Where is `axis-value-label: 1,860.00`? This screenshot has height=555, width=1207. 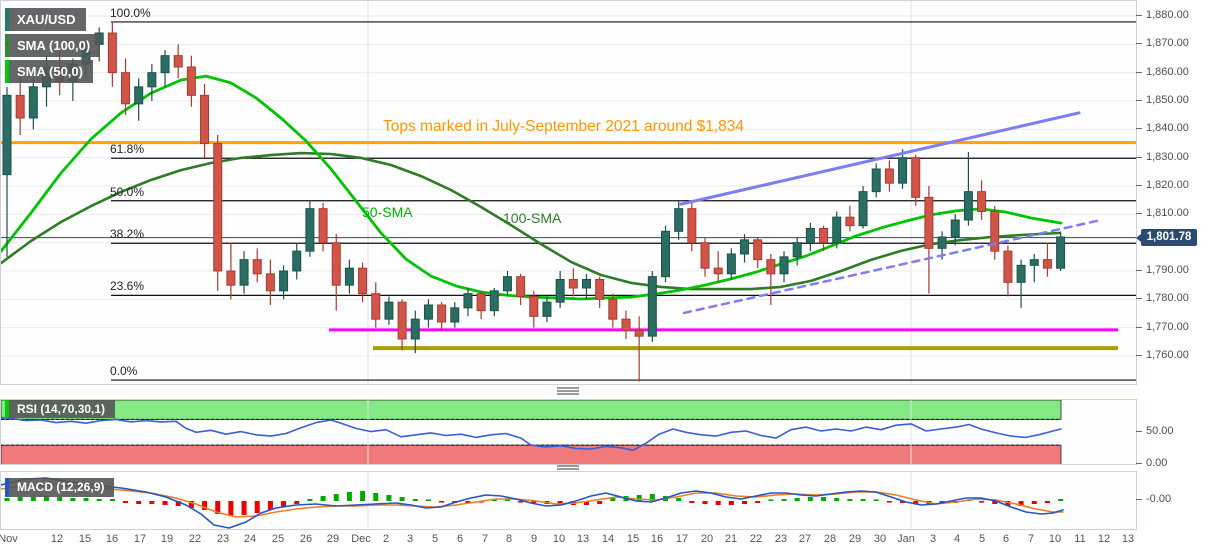
axis-value-label: 1,860.00 is located at coordinates (1167, 71).